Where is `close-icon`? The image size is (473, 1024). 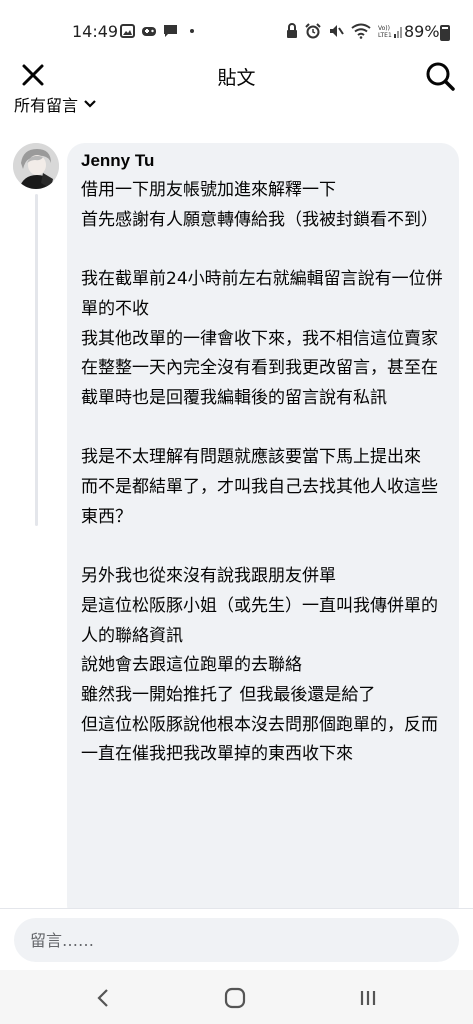
close-icon is located at coordinates (33, 75).